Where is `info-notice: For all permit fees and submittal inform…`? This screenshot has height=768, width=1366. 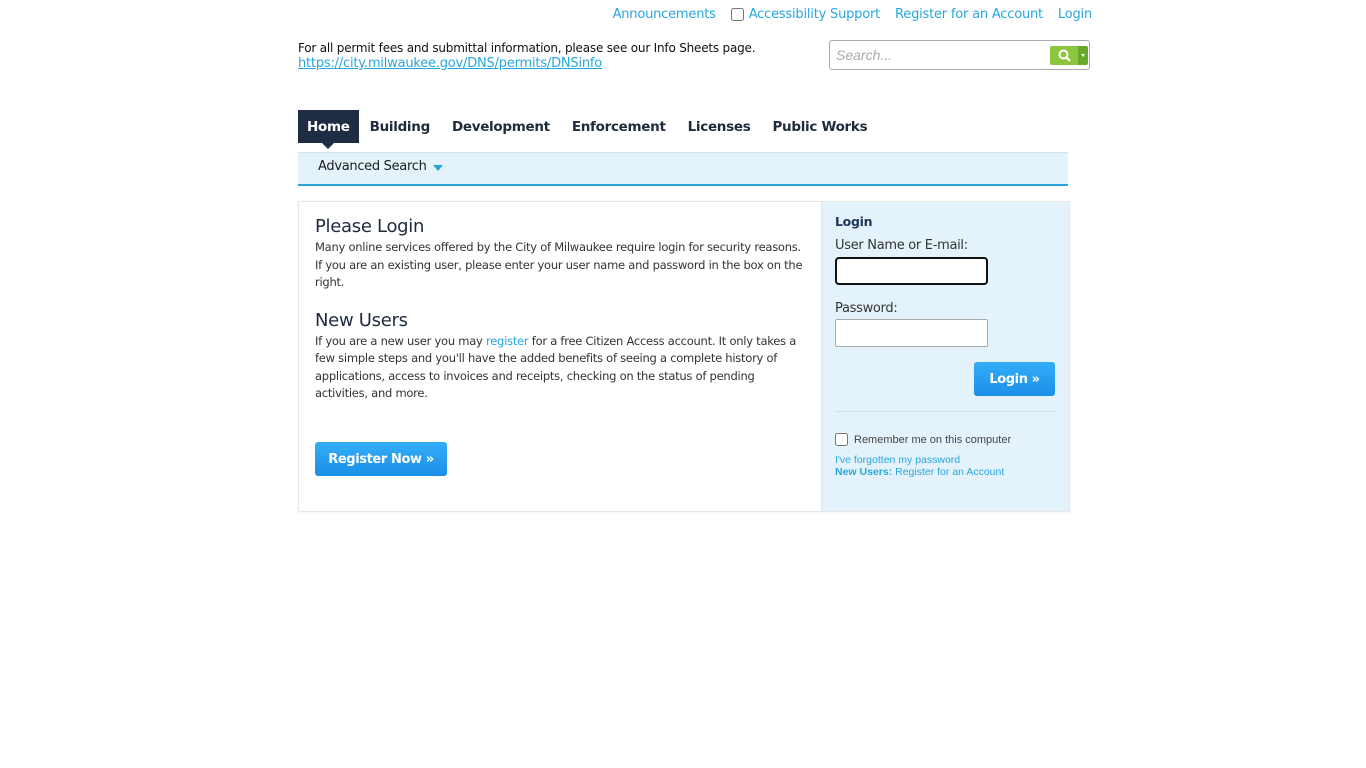 info-notice: For all permit fees and submittal inform… is located at coordinates (527, 56).